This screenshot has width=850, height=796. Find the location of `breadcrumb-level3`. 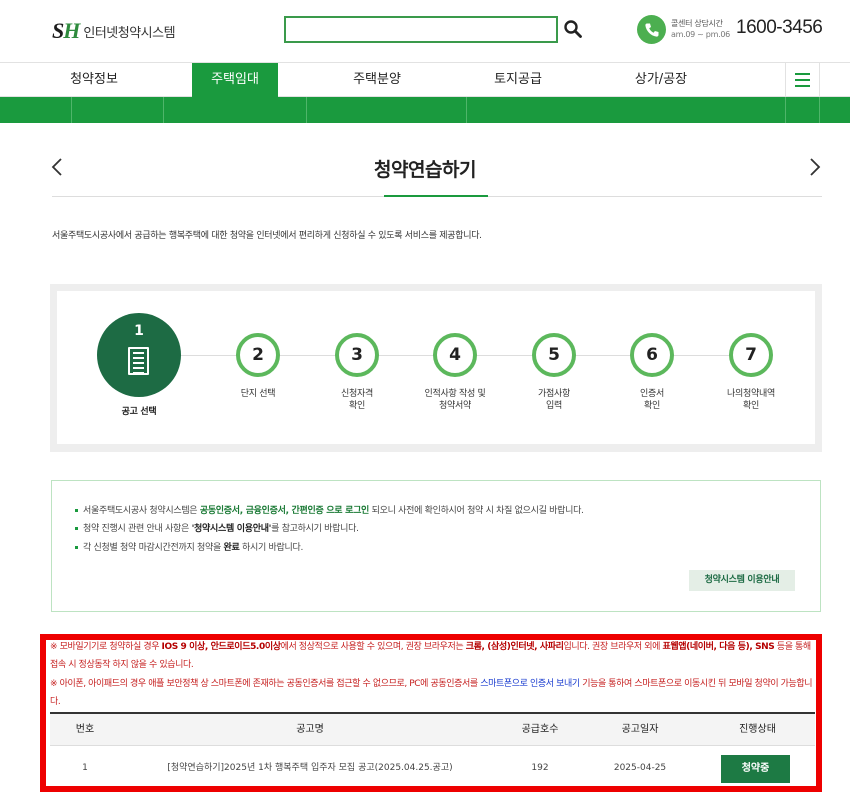

breadcrumb-level3 is located at coordinates (387, 110).